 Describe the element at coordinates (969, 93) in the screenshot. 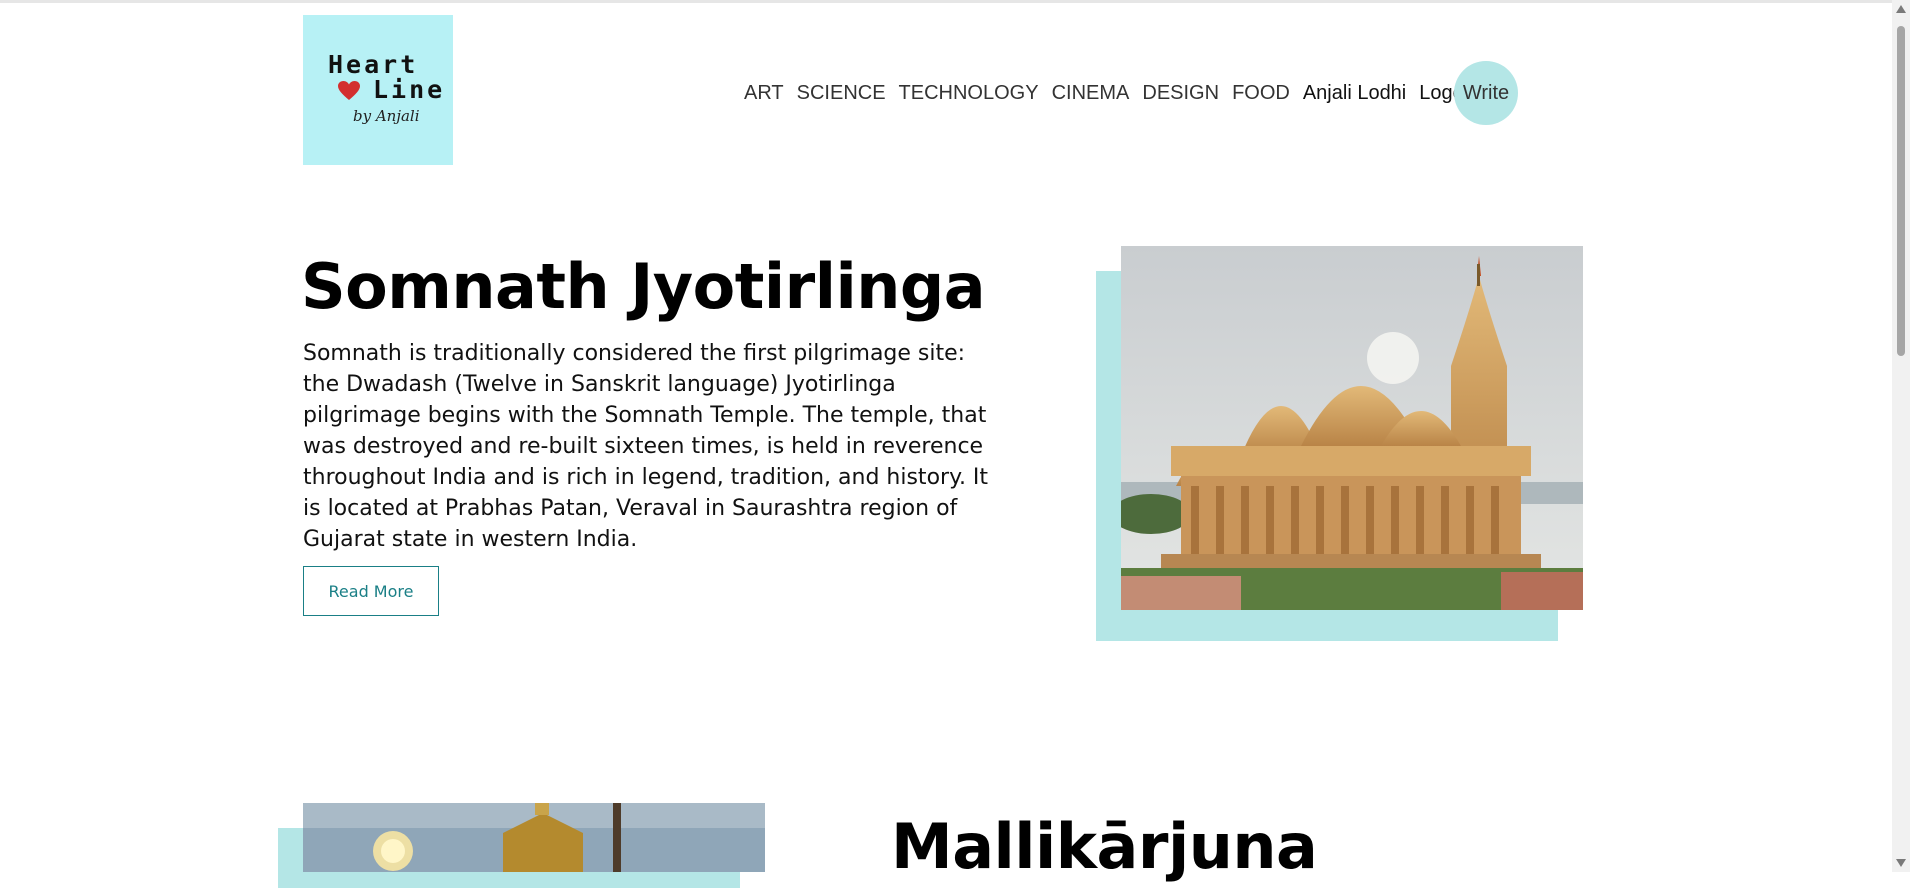

I see `nav-item-technology: TECHNOLOGY` at that location.